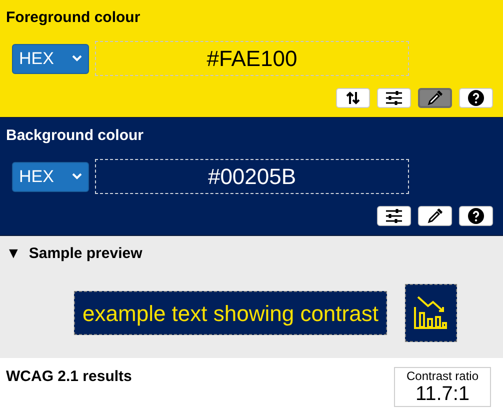 Image resolution: width=503 pixels, height=414 pixels. Describe the element at coordinates (74, 254) in the screenshot. I see `preview-toggle: ▼ Sample preview` at that location.